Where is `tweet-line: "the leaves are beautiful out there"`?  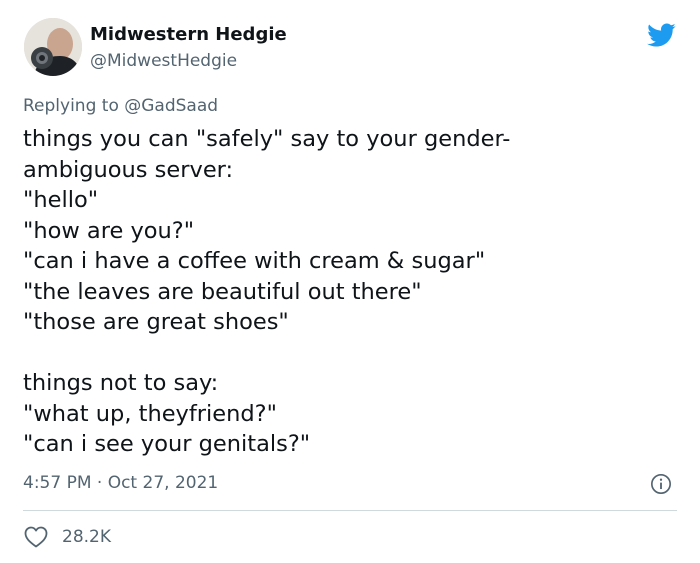 tweet-line: "the leaves are beautiful out there" is located at coordinates (222, 291).